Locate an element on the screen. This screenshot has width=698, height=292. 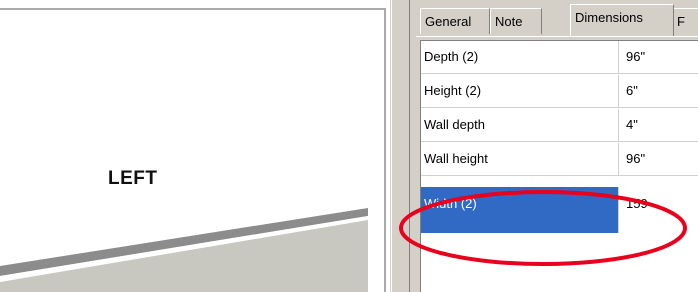
property-name: Height (2) is located at coordinates (520, 91).